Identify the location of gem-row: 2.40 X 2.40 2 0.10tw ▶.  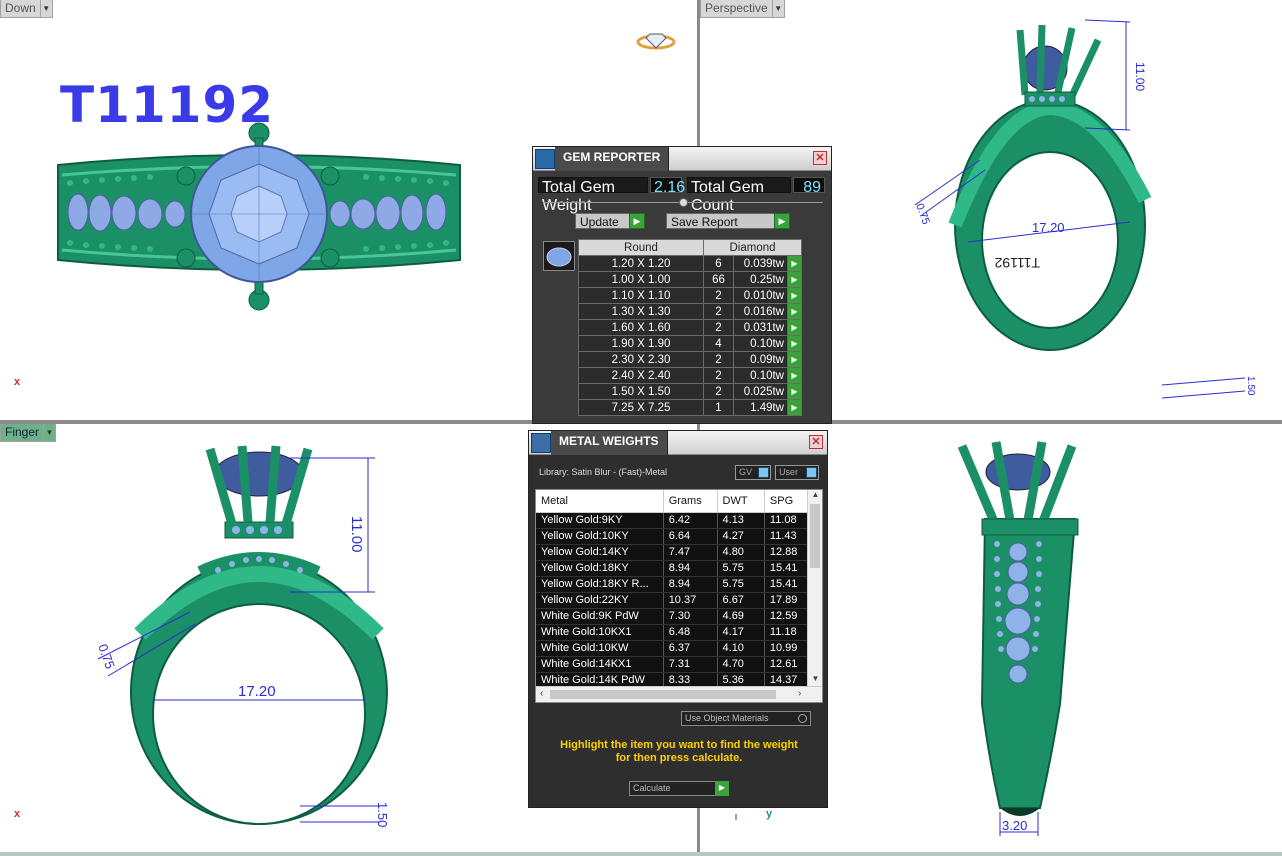
(690, 375).